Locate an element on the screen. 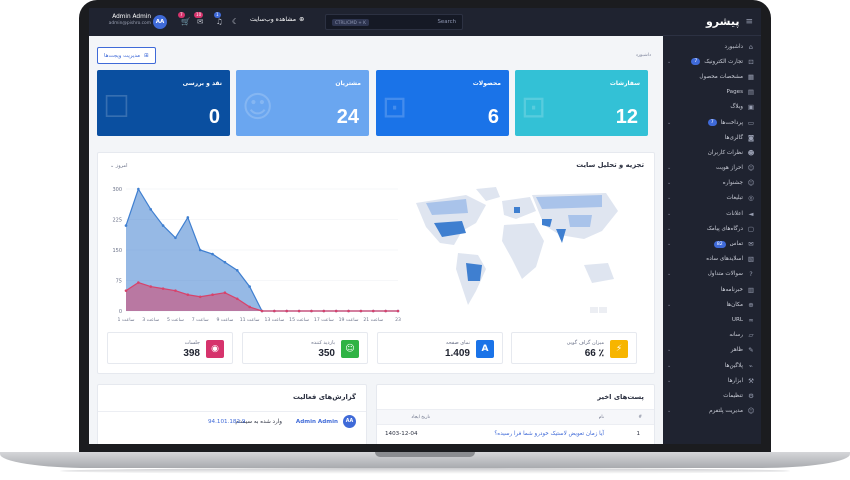 Image resolution: width=850 pixels, height=480 pixels. bell-icon: ♫ is located at coordinates (219, 21).